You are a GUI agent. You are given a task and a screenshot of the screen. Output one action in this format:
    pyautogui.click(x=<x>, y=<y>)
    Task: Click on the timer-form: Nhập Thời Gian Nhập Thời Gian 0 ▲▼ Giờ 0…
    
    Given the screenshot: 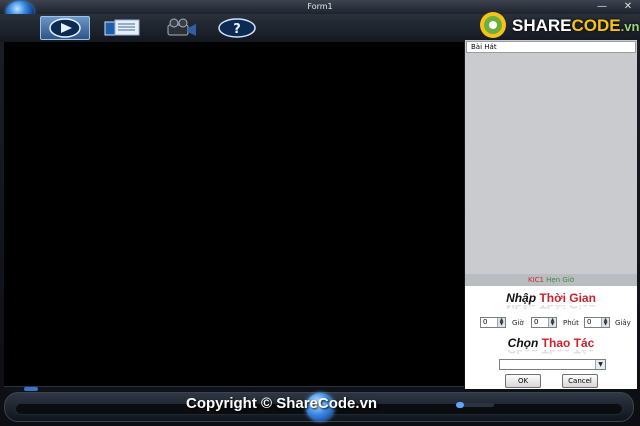 What is the action you would take?
    pyautogui.click(x=551, y=337)
    